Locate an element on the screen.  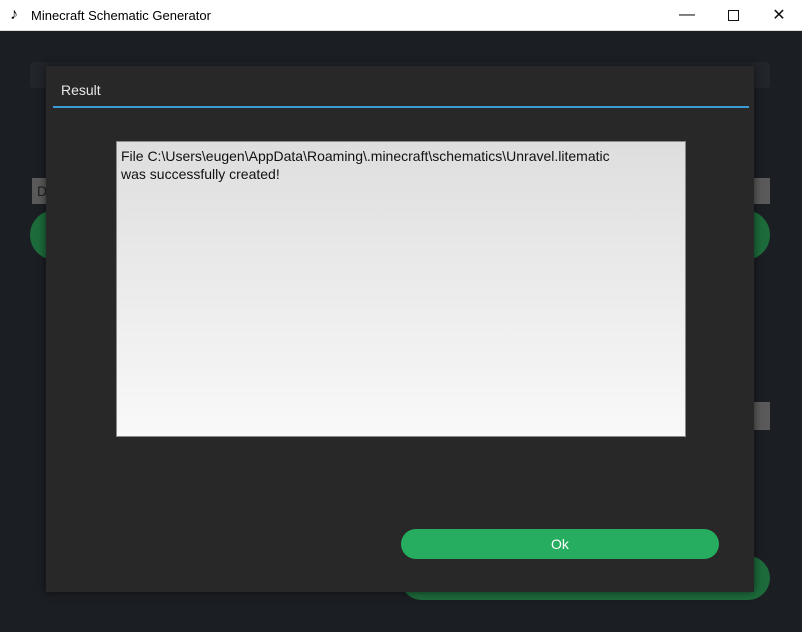
maximize-icon is located at coordinates (733, 15).